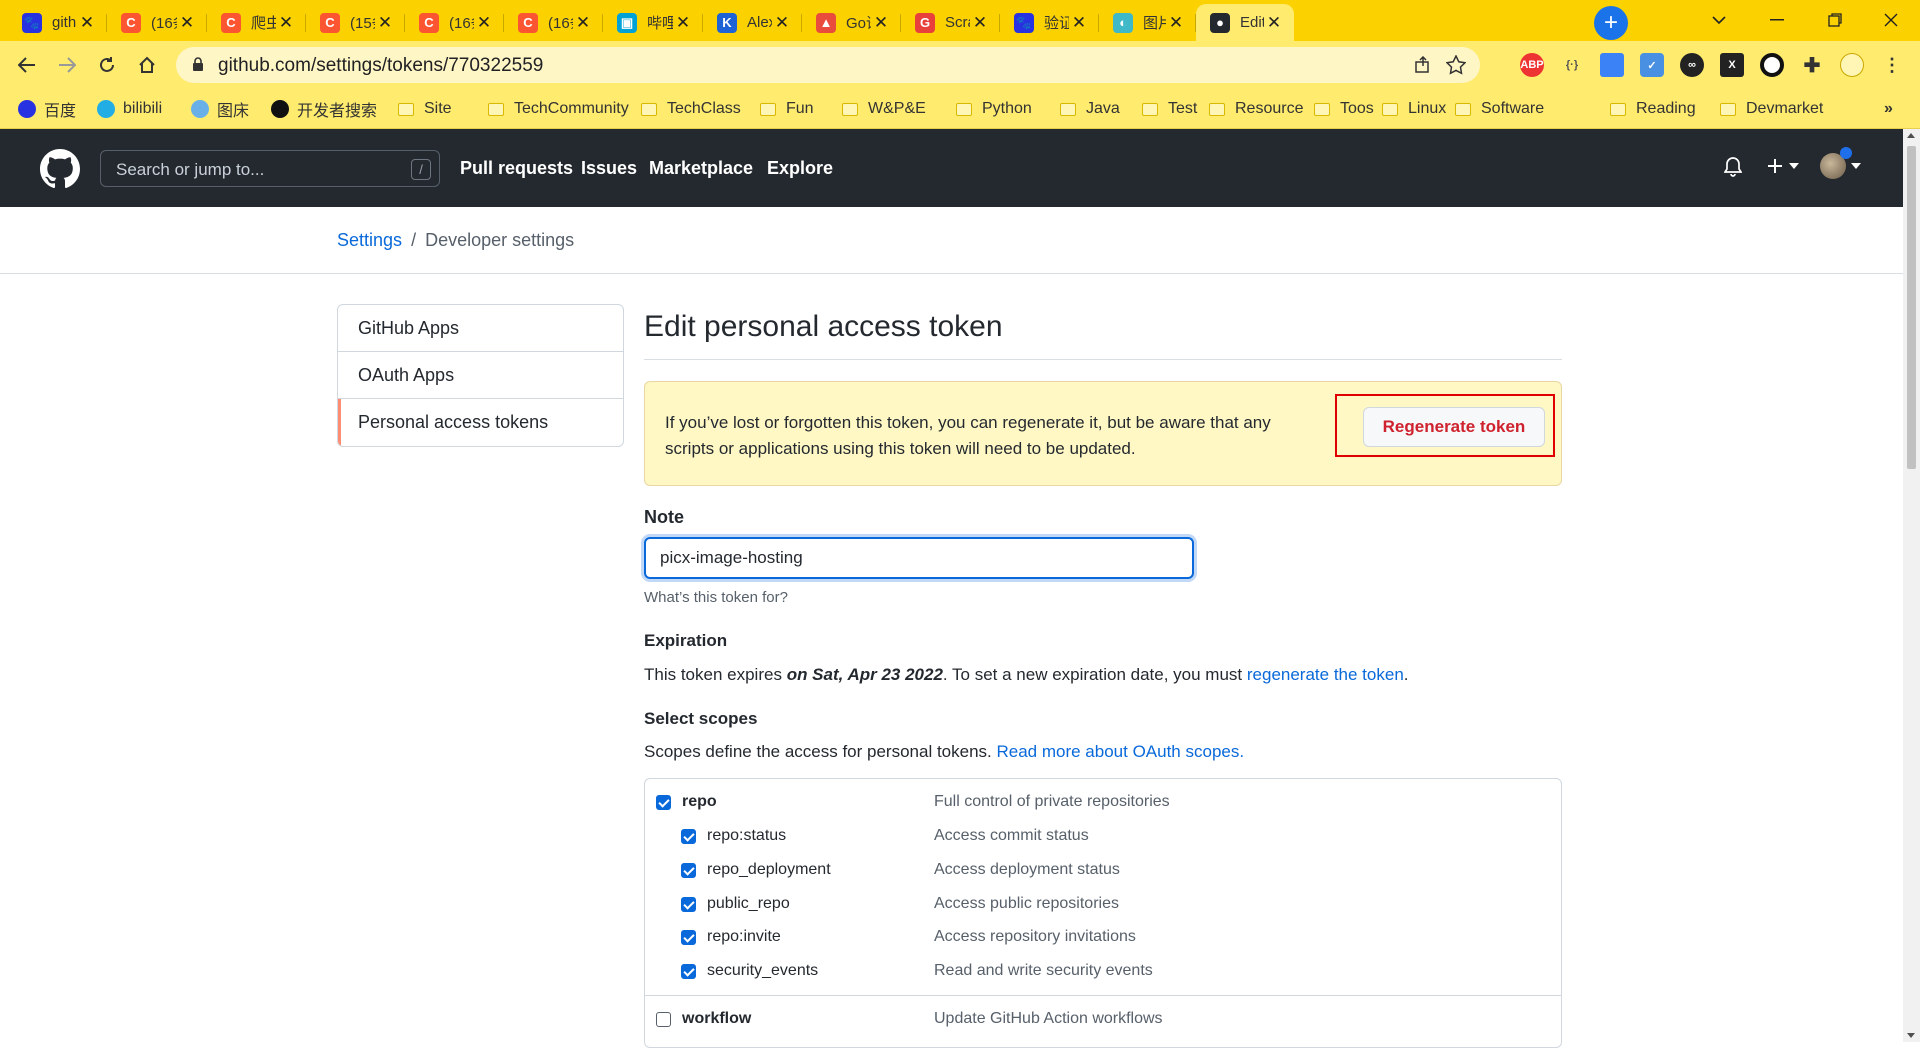  Describe the element at coordinates (1653, 109) in the screenshot. I see `bookmark-item: Reading` at that location.